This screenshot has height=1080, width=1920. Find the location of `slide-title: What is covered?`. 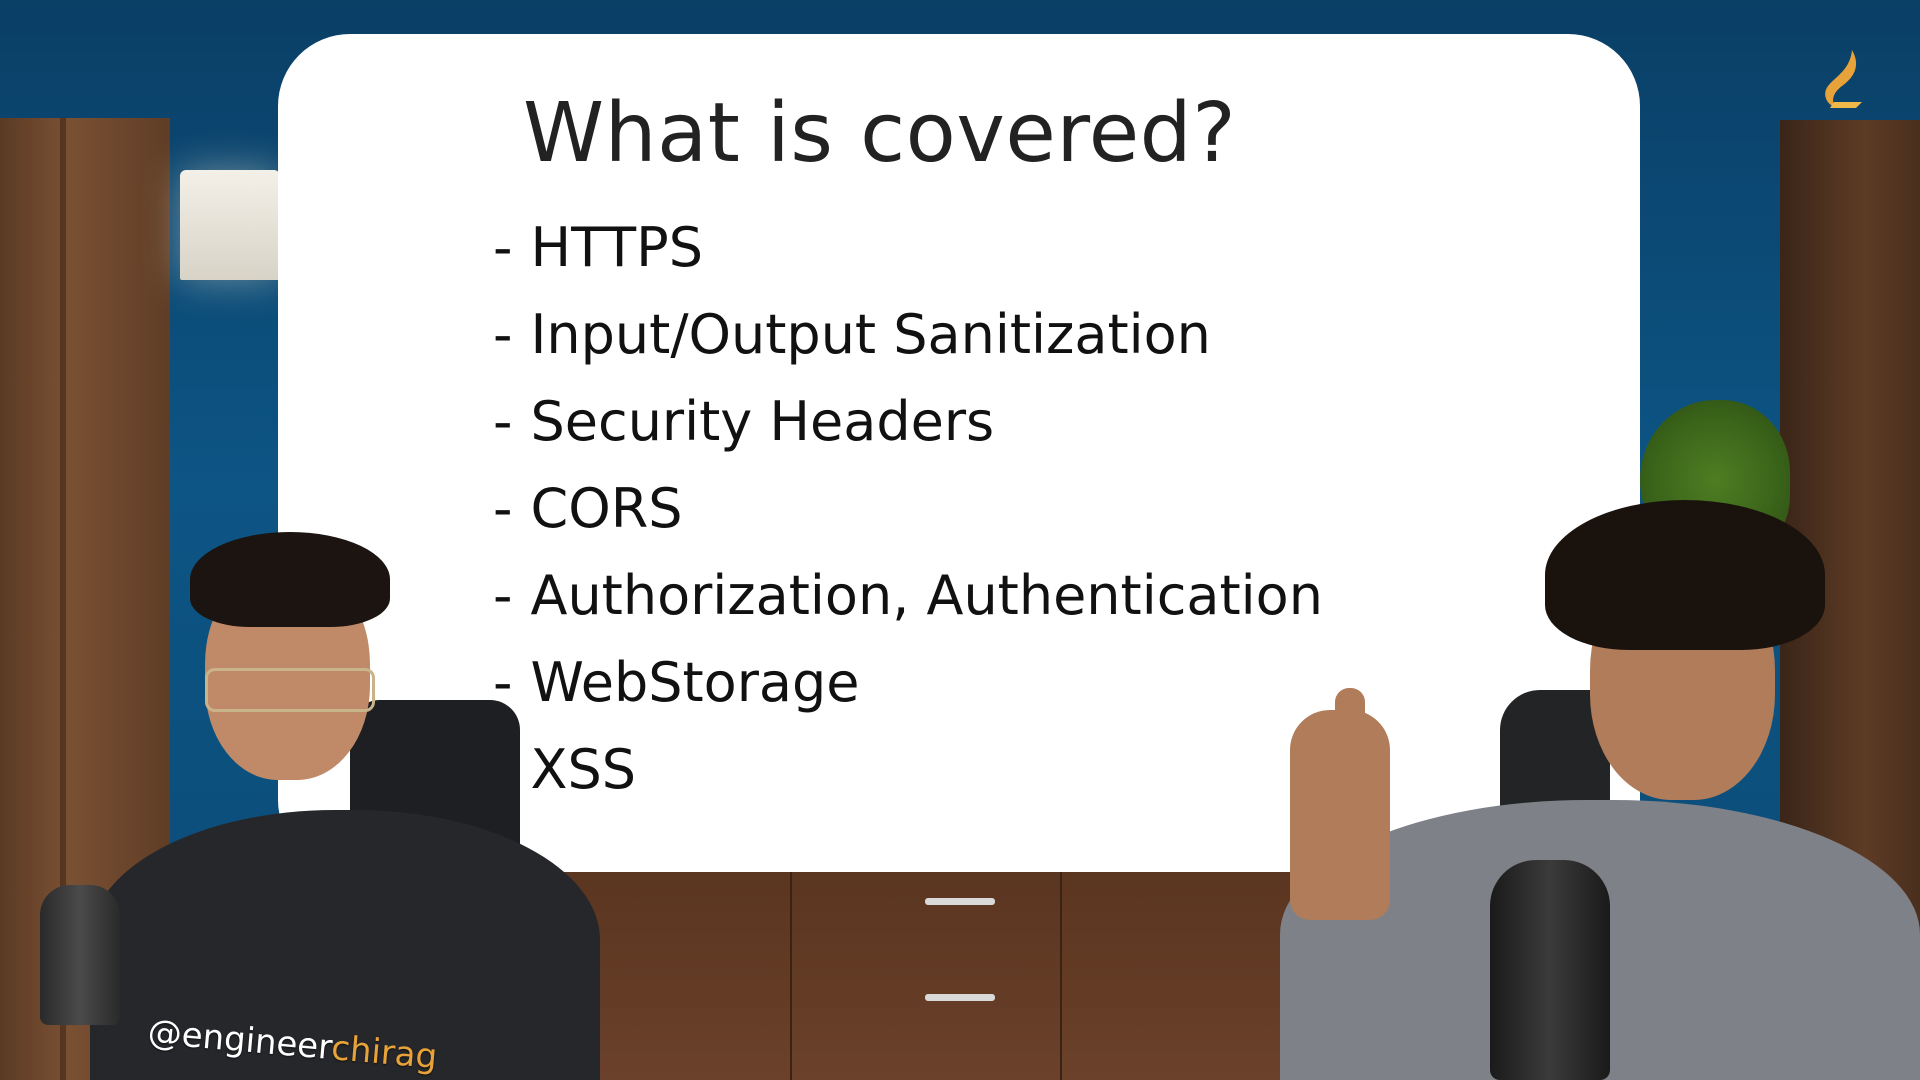

slide-title: What is covered? is located at coordinates (880, 133).